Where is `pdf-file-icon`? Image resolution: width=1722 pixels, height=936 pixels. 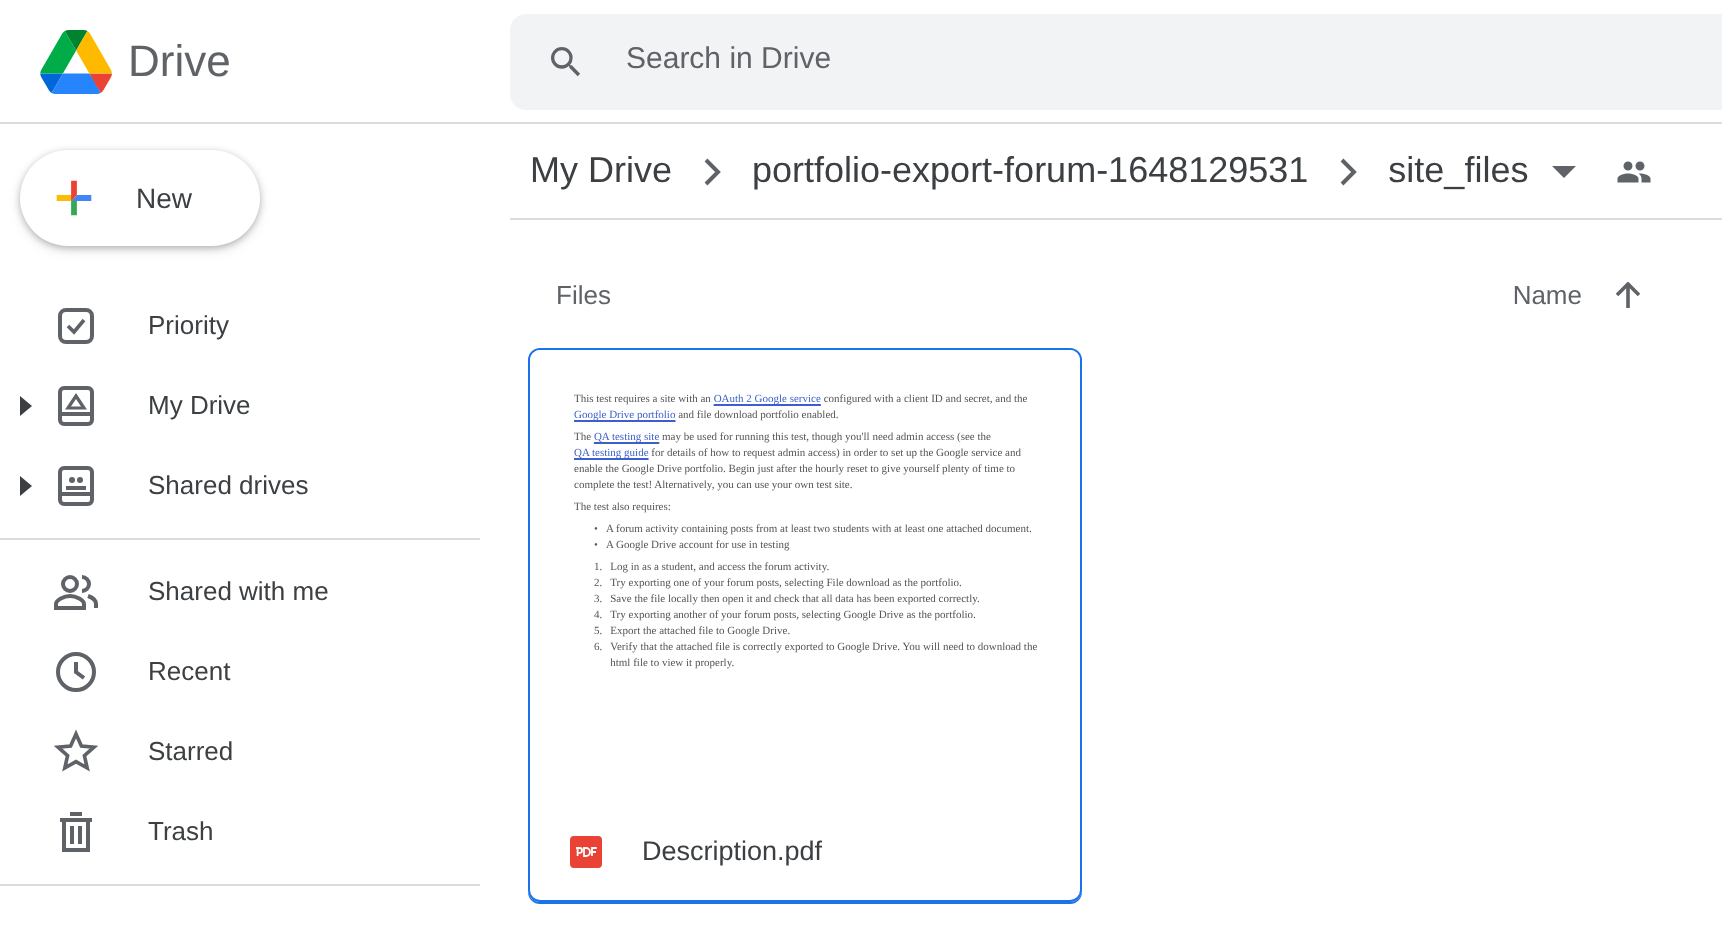 pdf-file-icon is located at coordinates (586, 852).